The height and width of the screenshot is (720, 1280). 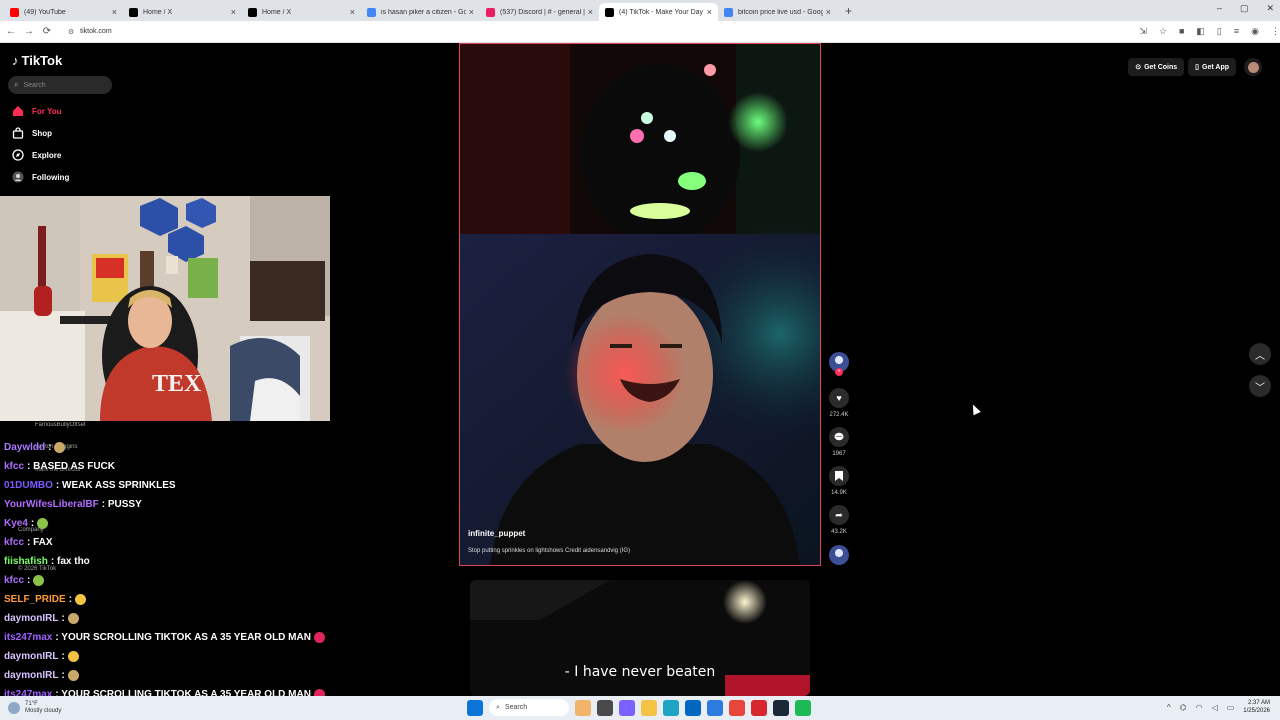 I want to click on tab-title: Home / X, so click(x=158, y=12).